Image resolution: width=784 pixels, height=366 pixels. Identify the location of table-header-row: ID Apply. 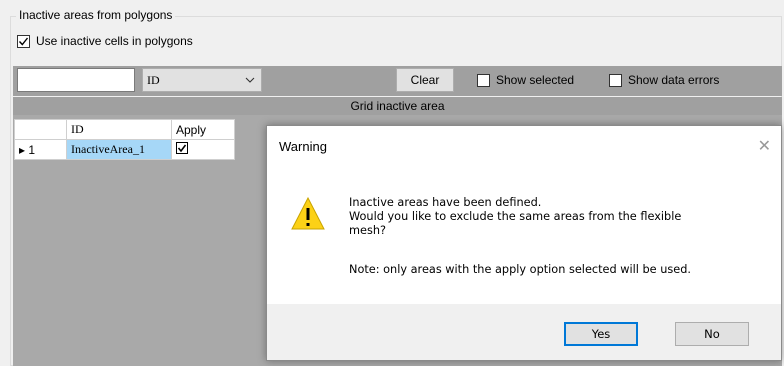
(124, 129).